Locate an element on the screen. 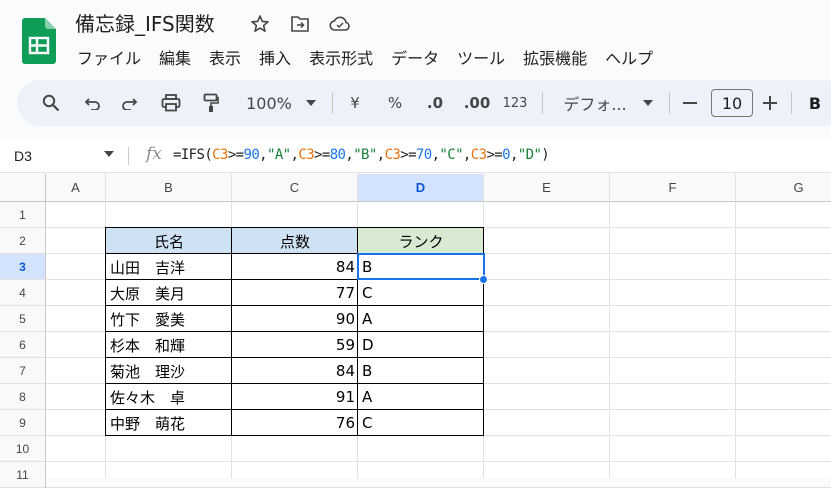 The width and height of the screenshot is (831, 488). score-cell: 76 is located at coordinates (295, 423).